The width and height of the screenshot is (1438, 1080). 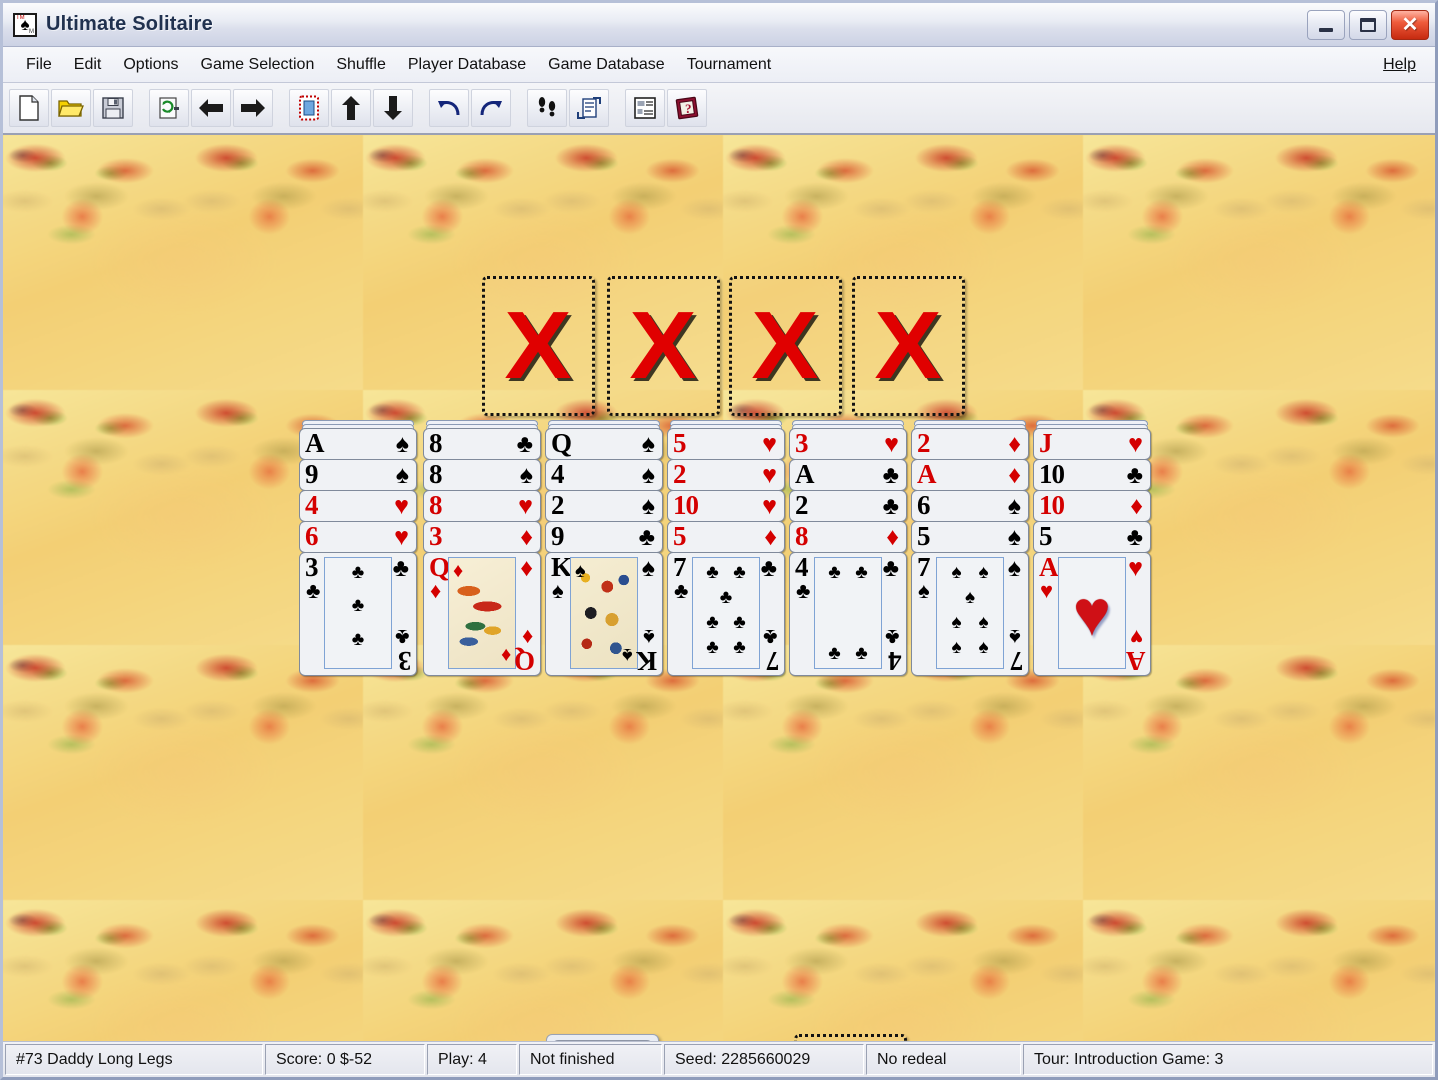 What do you see at coordinates (547, 108) in the screenshot?
I see `hint-button` at bounding box center [547, 108].